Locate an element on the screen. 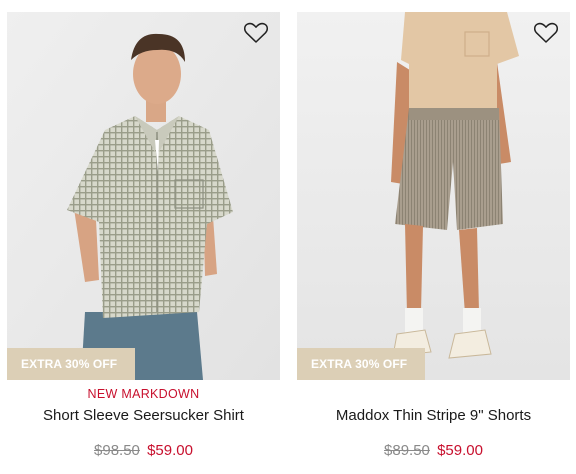 The image size is (576, 474). product-name: Maddox Thin Stripe 9" Shorts is located at coordinates (433, 415).